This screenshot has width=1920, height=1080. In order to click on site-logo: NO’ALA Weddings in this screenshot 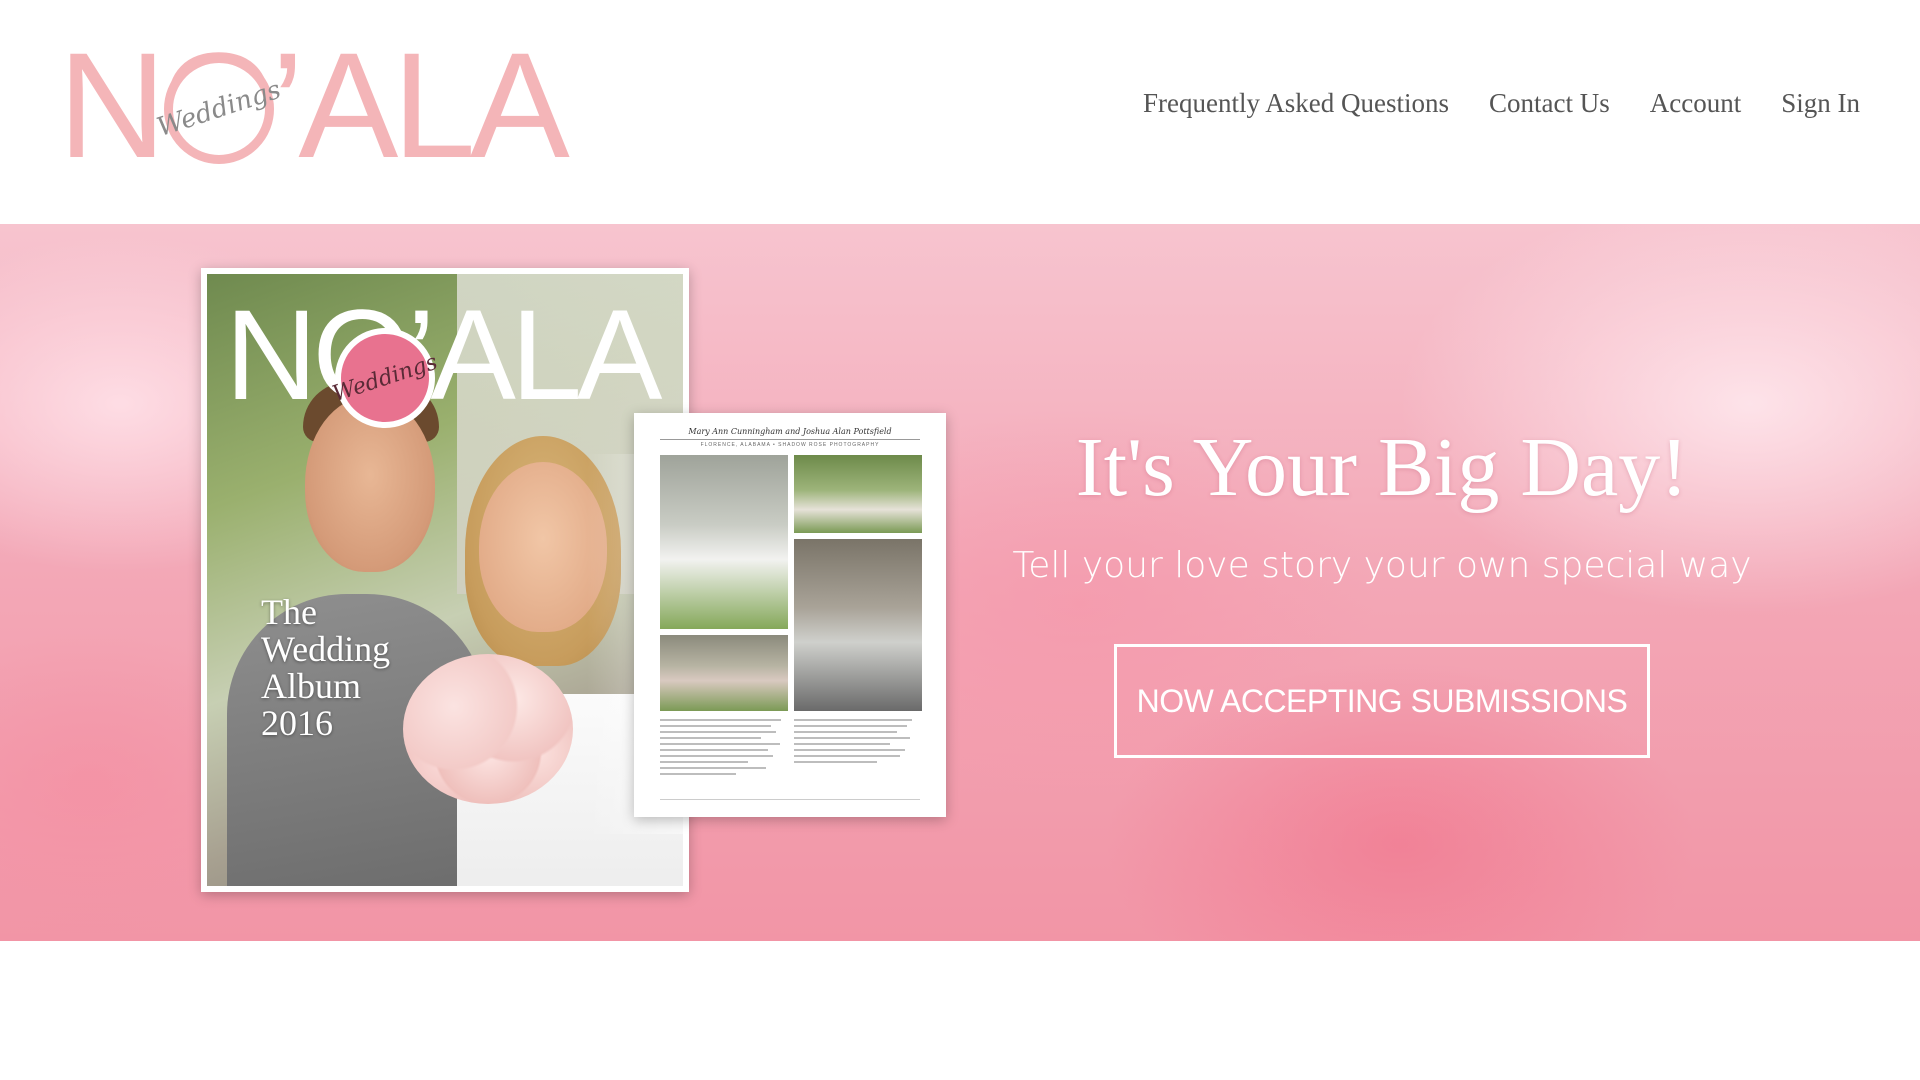, I will do `click(314, 105)`.